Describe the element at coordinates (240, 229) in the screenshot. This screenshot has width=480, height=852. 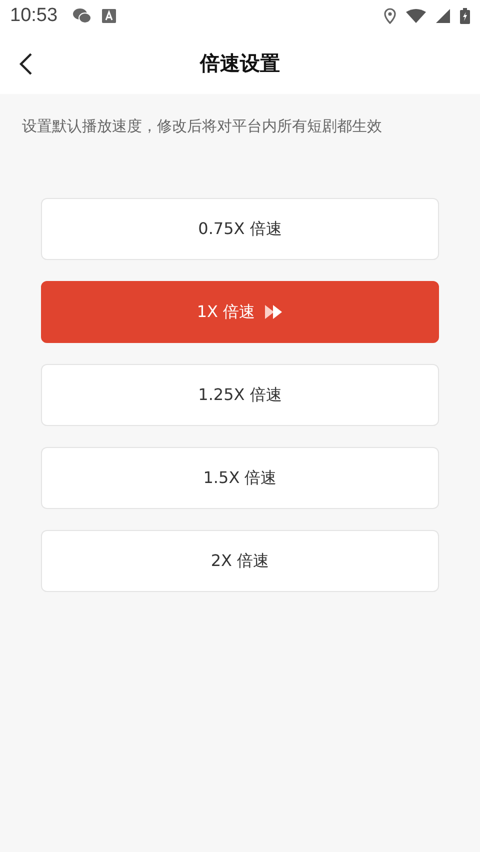
I see `speed-option: 0.75X 倍速` at that location.